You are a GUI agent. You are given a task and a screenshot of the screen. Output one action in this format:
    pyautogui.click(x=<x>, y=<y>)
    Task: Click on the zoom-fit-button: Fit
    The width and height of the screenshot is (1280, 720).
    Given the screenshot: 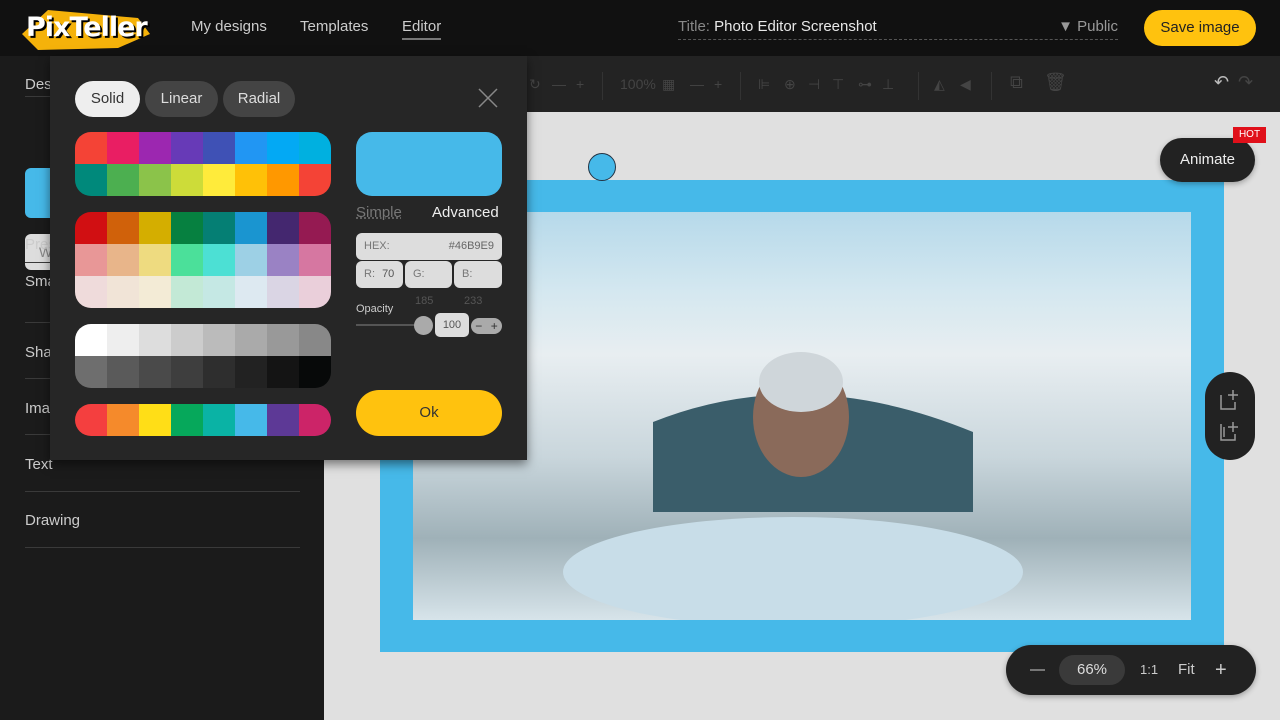 What is the action you would take?
    pyautogui.click(x=1186, y=670)
    